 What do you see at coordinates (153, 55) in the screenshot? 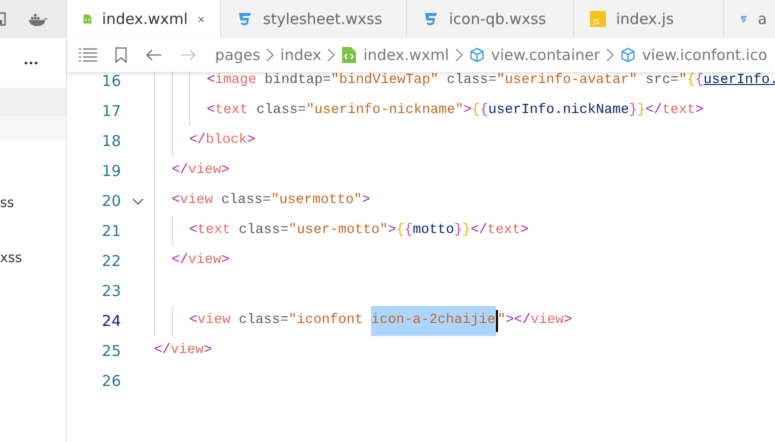
I see `back-arrow-icon` at bounding box center [153, 55].